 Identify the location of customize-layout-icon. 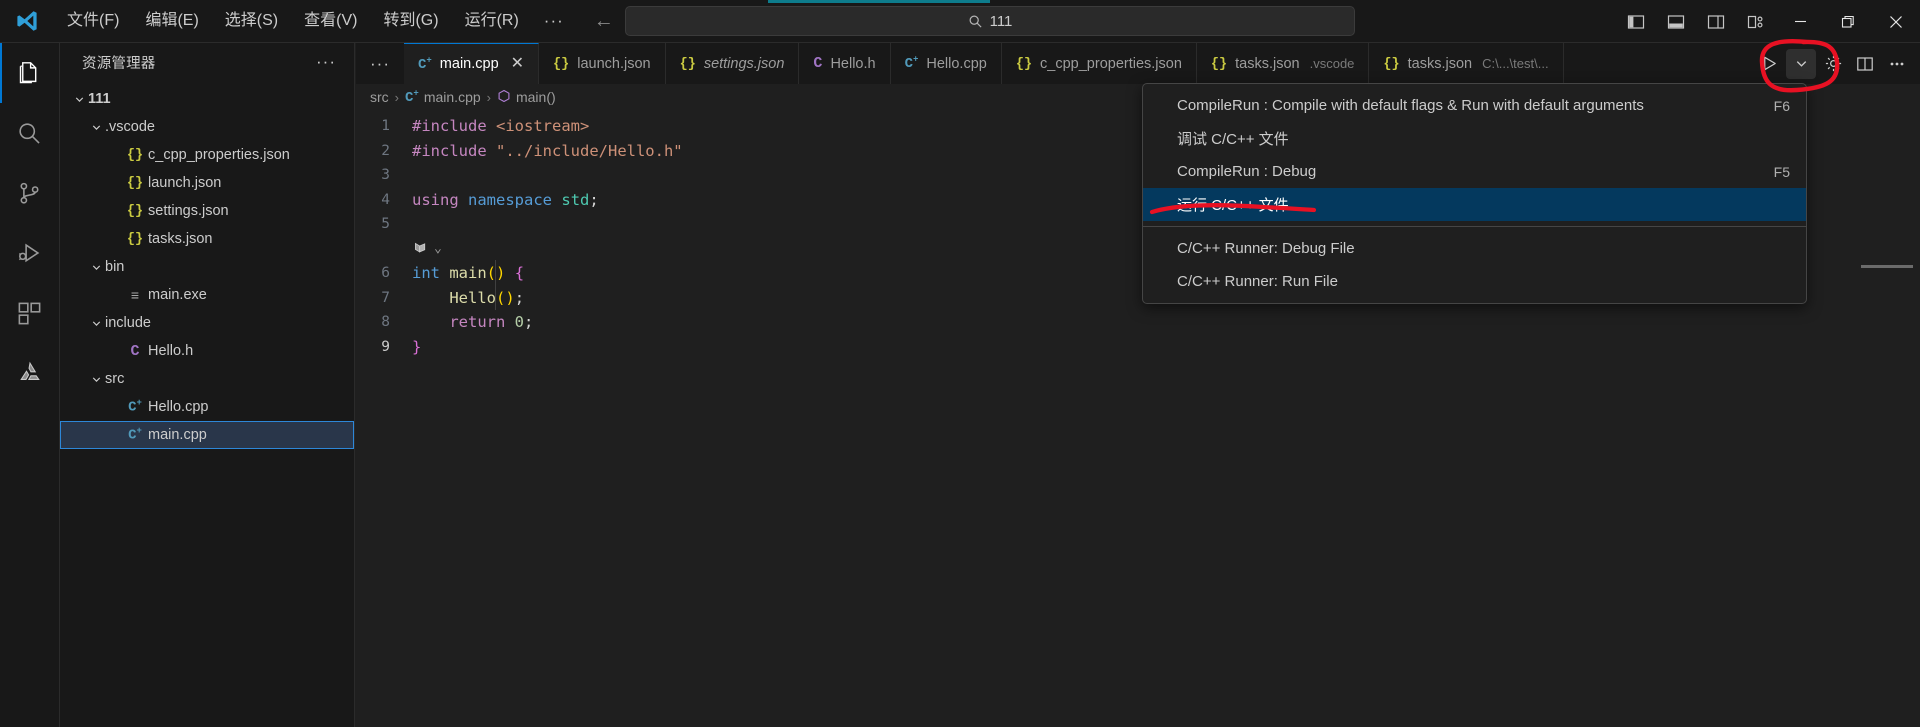
(1756, 21).